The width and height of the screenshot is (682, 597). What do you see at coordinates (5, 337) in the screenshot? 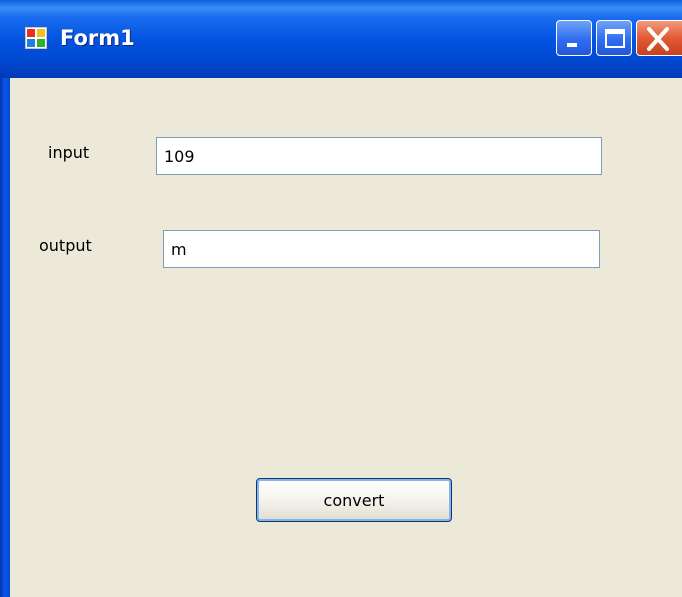
I see `window-left-border` at bounding box center [5, 337].